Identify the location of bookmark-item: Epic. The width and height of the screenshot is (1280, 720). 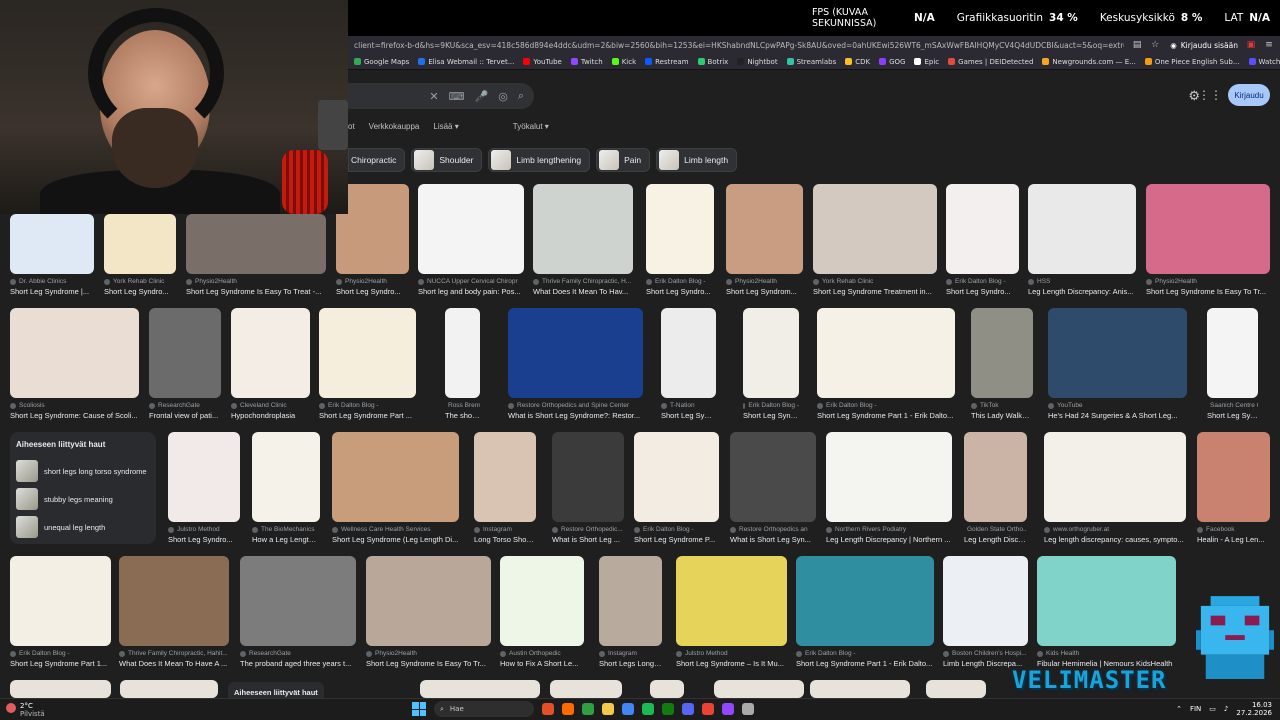
(926, 62).